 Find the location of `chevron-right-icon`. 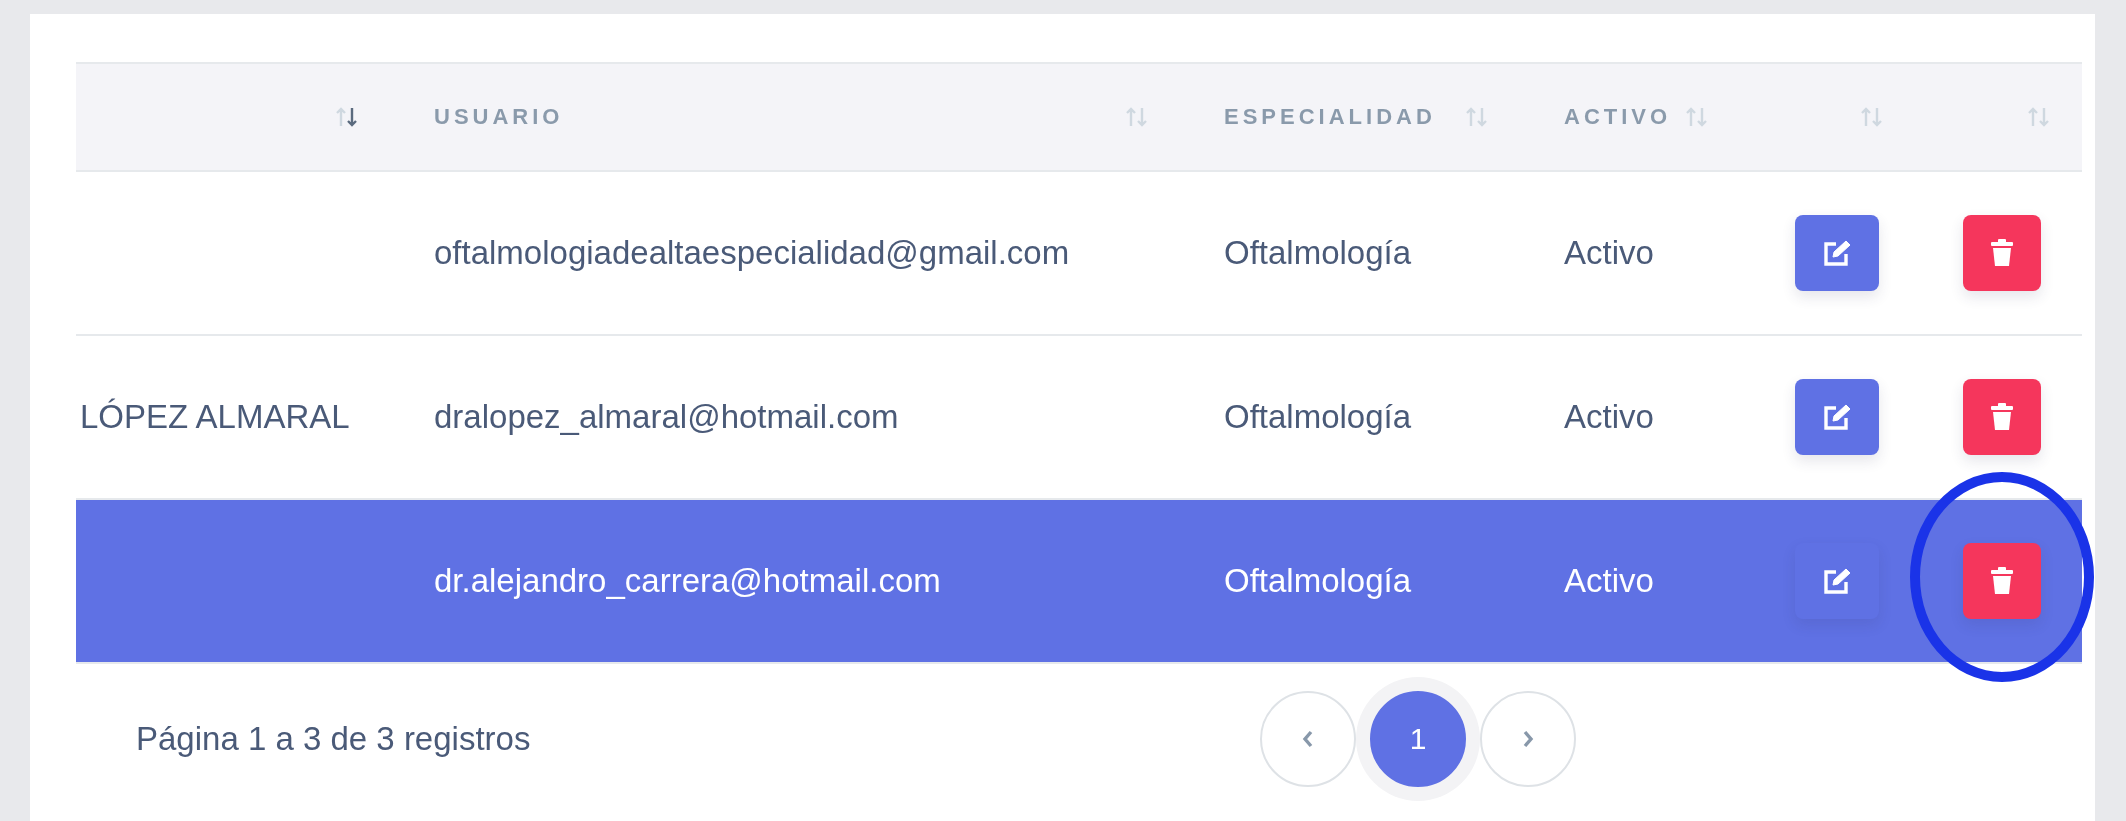

chevron-right-icon is located at coordinates (1528, 739).